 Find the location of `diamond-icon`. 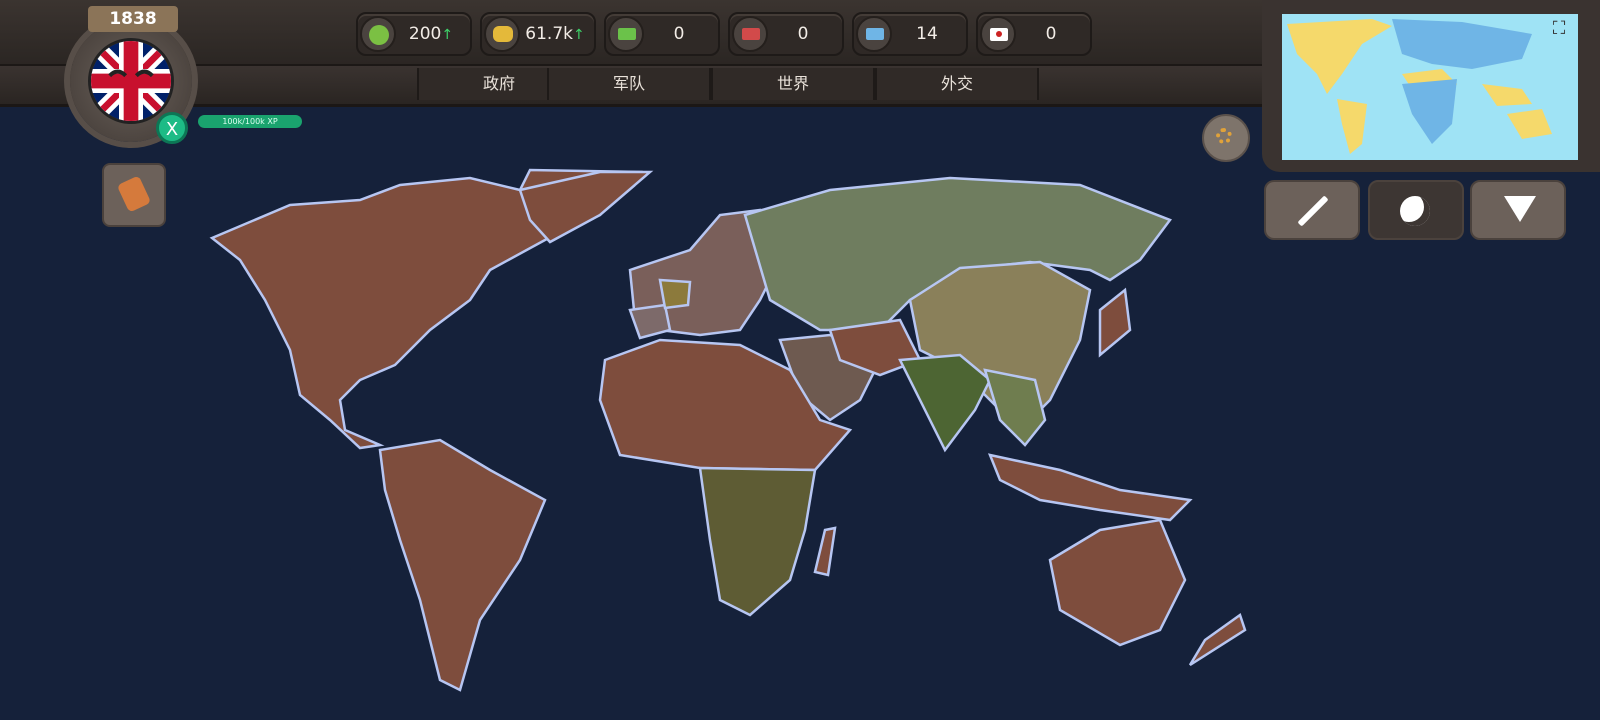

diamond-icon is located at coordinates (1520, 209).